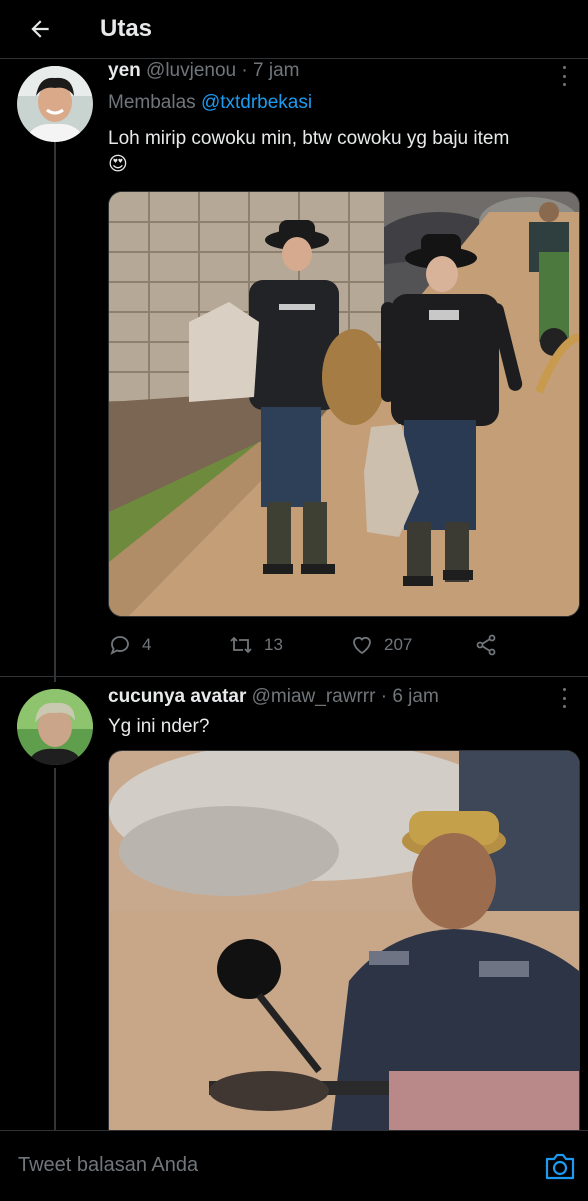 Image resolution: width=588 pixels, height=1201 pixels. Describe the element at coordinates (124, 70) in the screenshot. I see `display-name: yen` at that location.